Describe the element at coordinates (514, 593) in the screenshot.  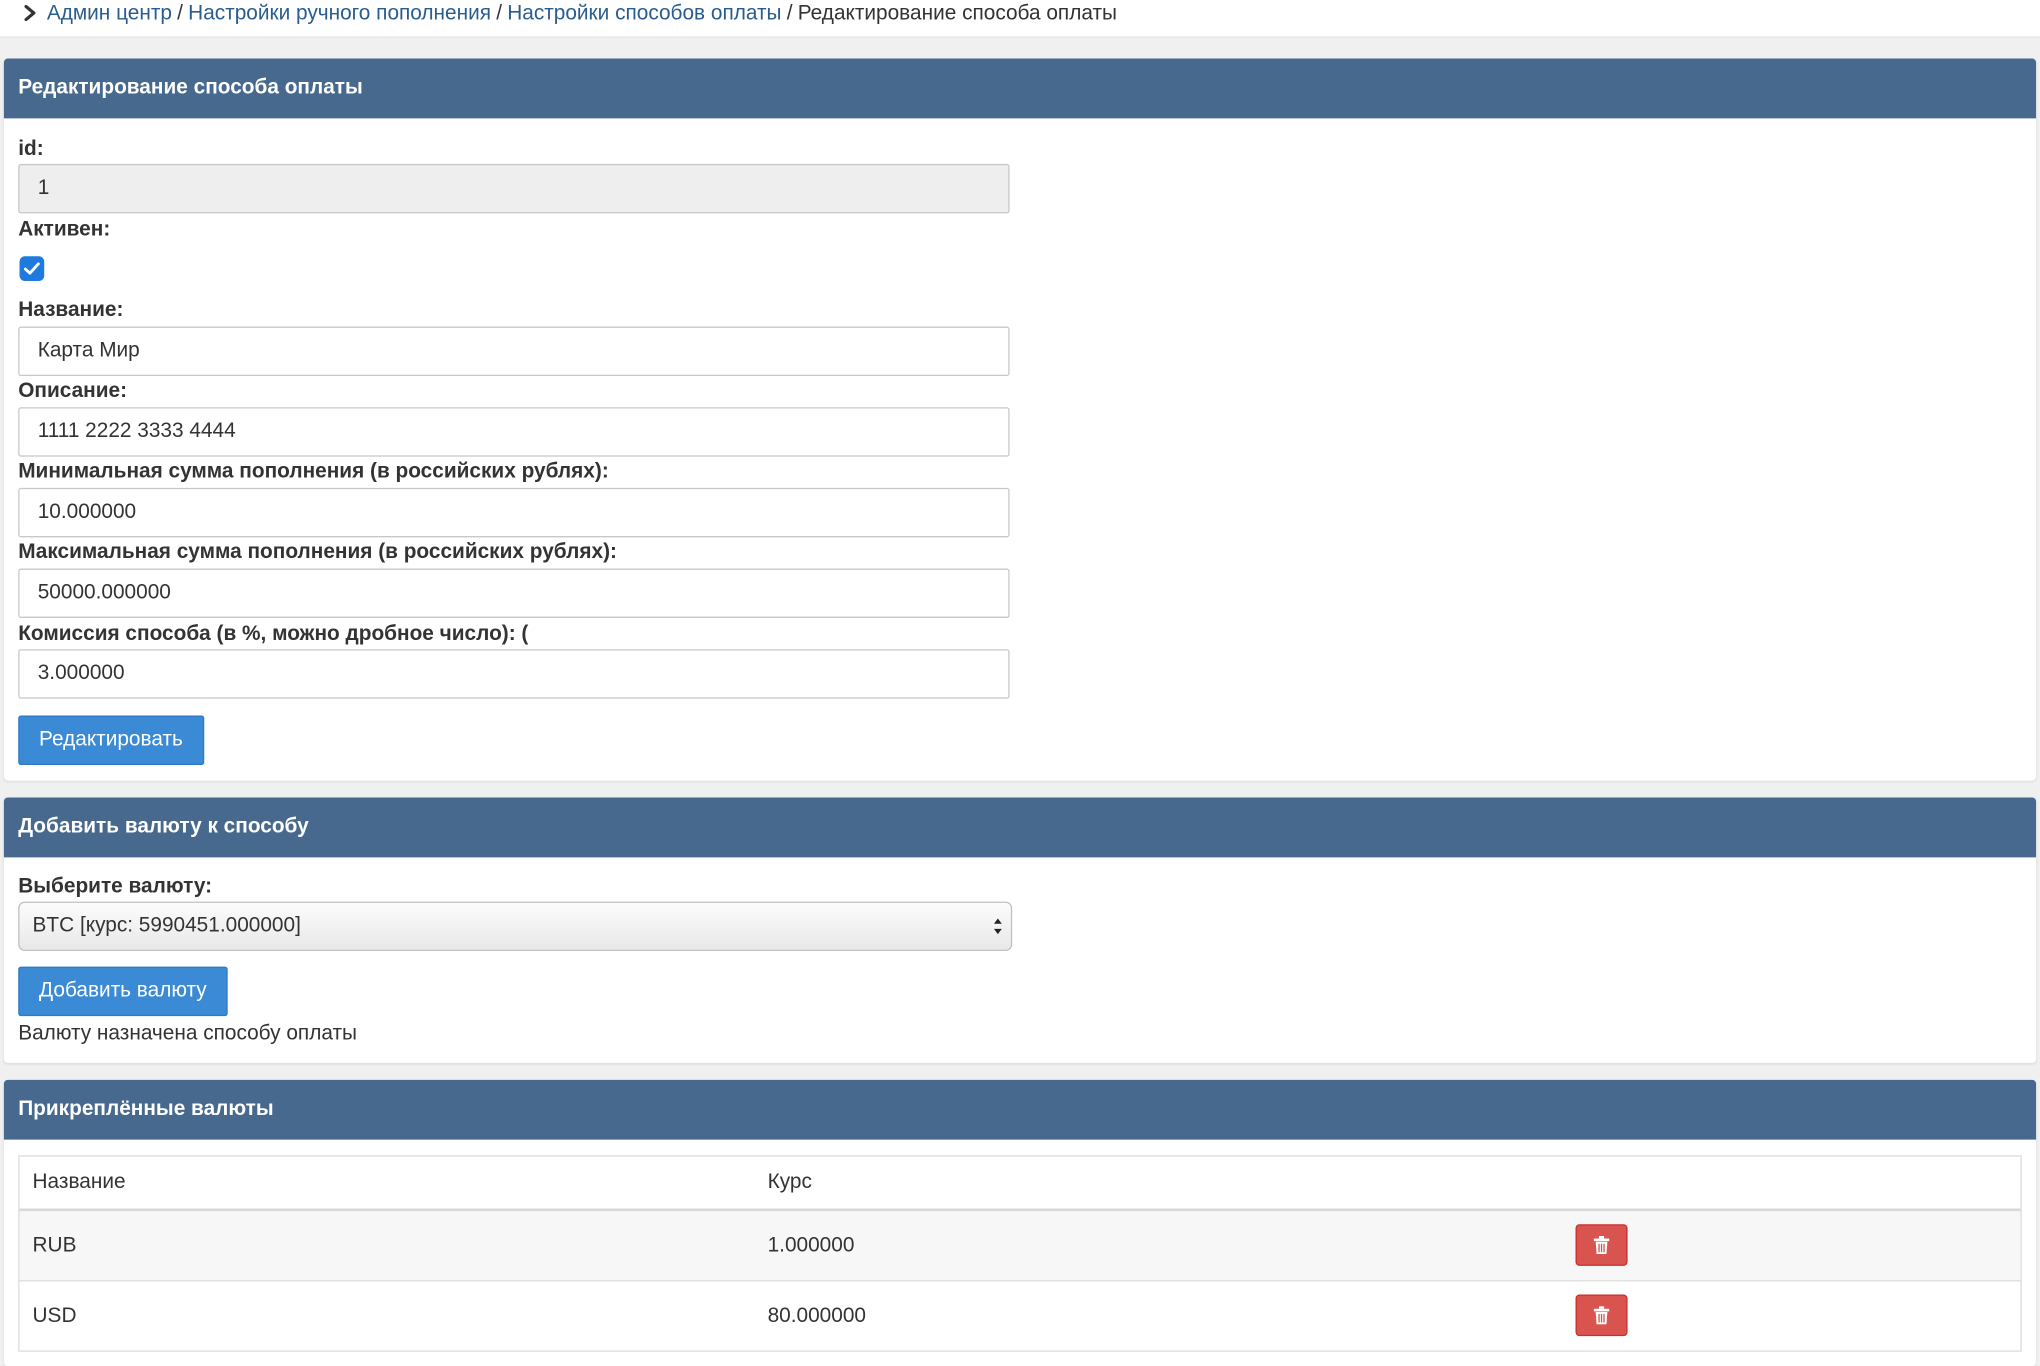
I see `max-amount-field: 50000.000000` at that location.